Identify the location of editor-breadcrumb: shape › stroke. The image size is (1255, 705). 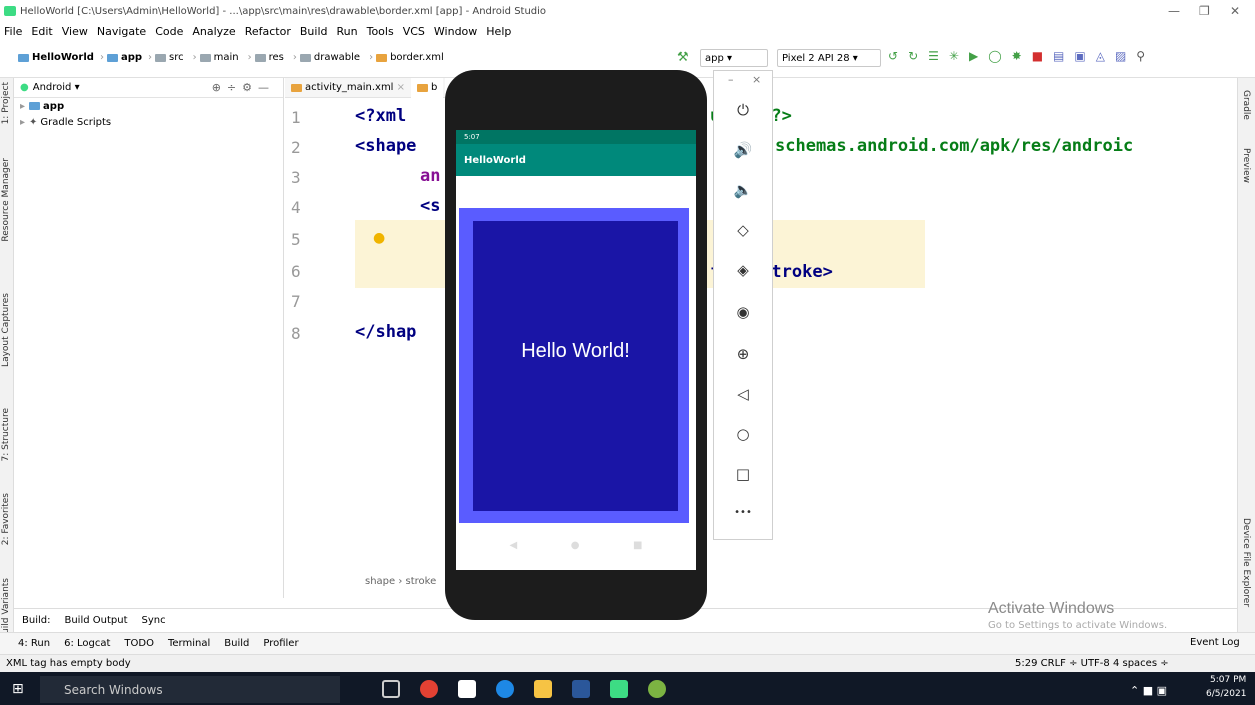
(400, 581).